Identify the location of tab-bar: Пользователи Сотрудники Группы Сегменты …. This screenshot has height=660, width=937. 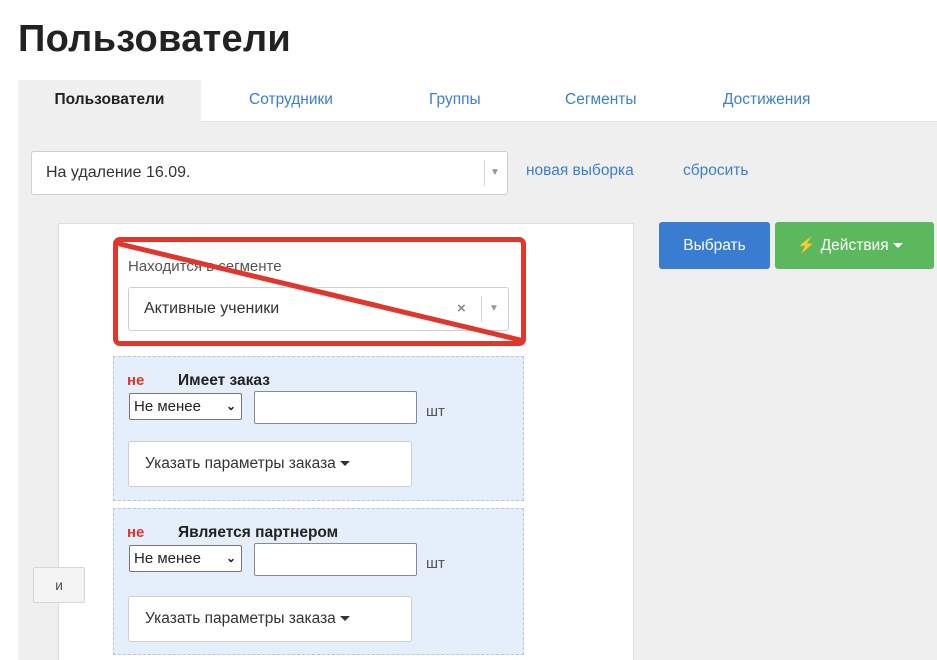
(477, 101).